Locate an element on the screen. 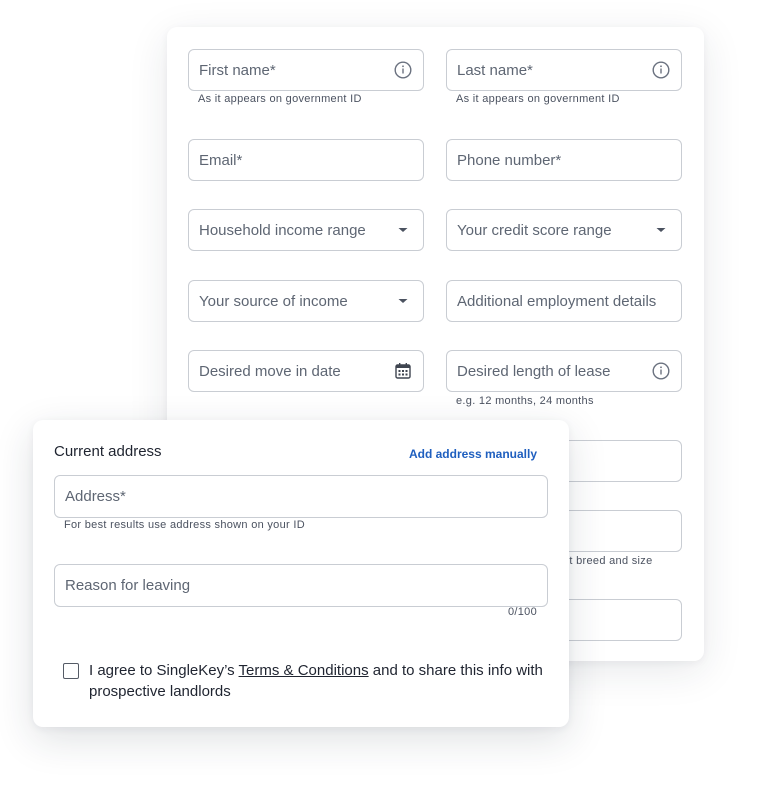 This screenshot has height=797, width=768. email-field: Email* is located at coordinates (306, 160).